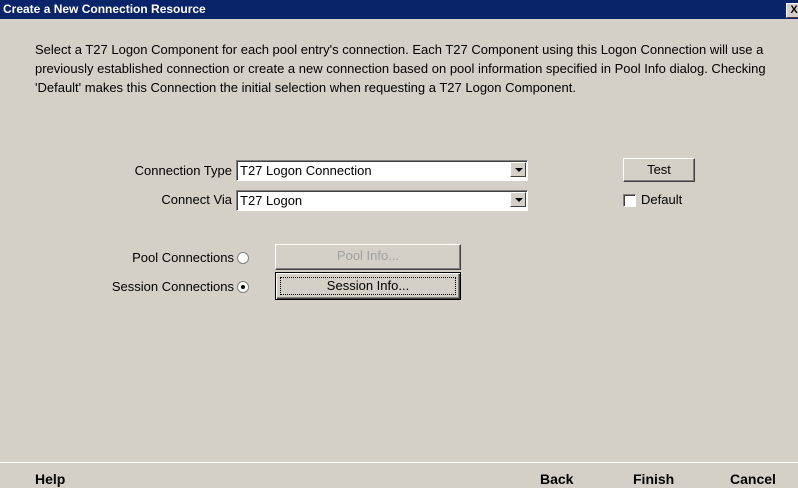 Image resolution: width=798 pixels, height=488 pixels. I want to click on default-checkbox, so click(629, 200).